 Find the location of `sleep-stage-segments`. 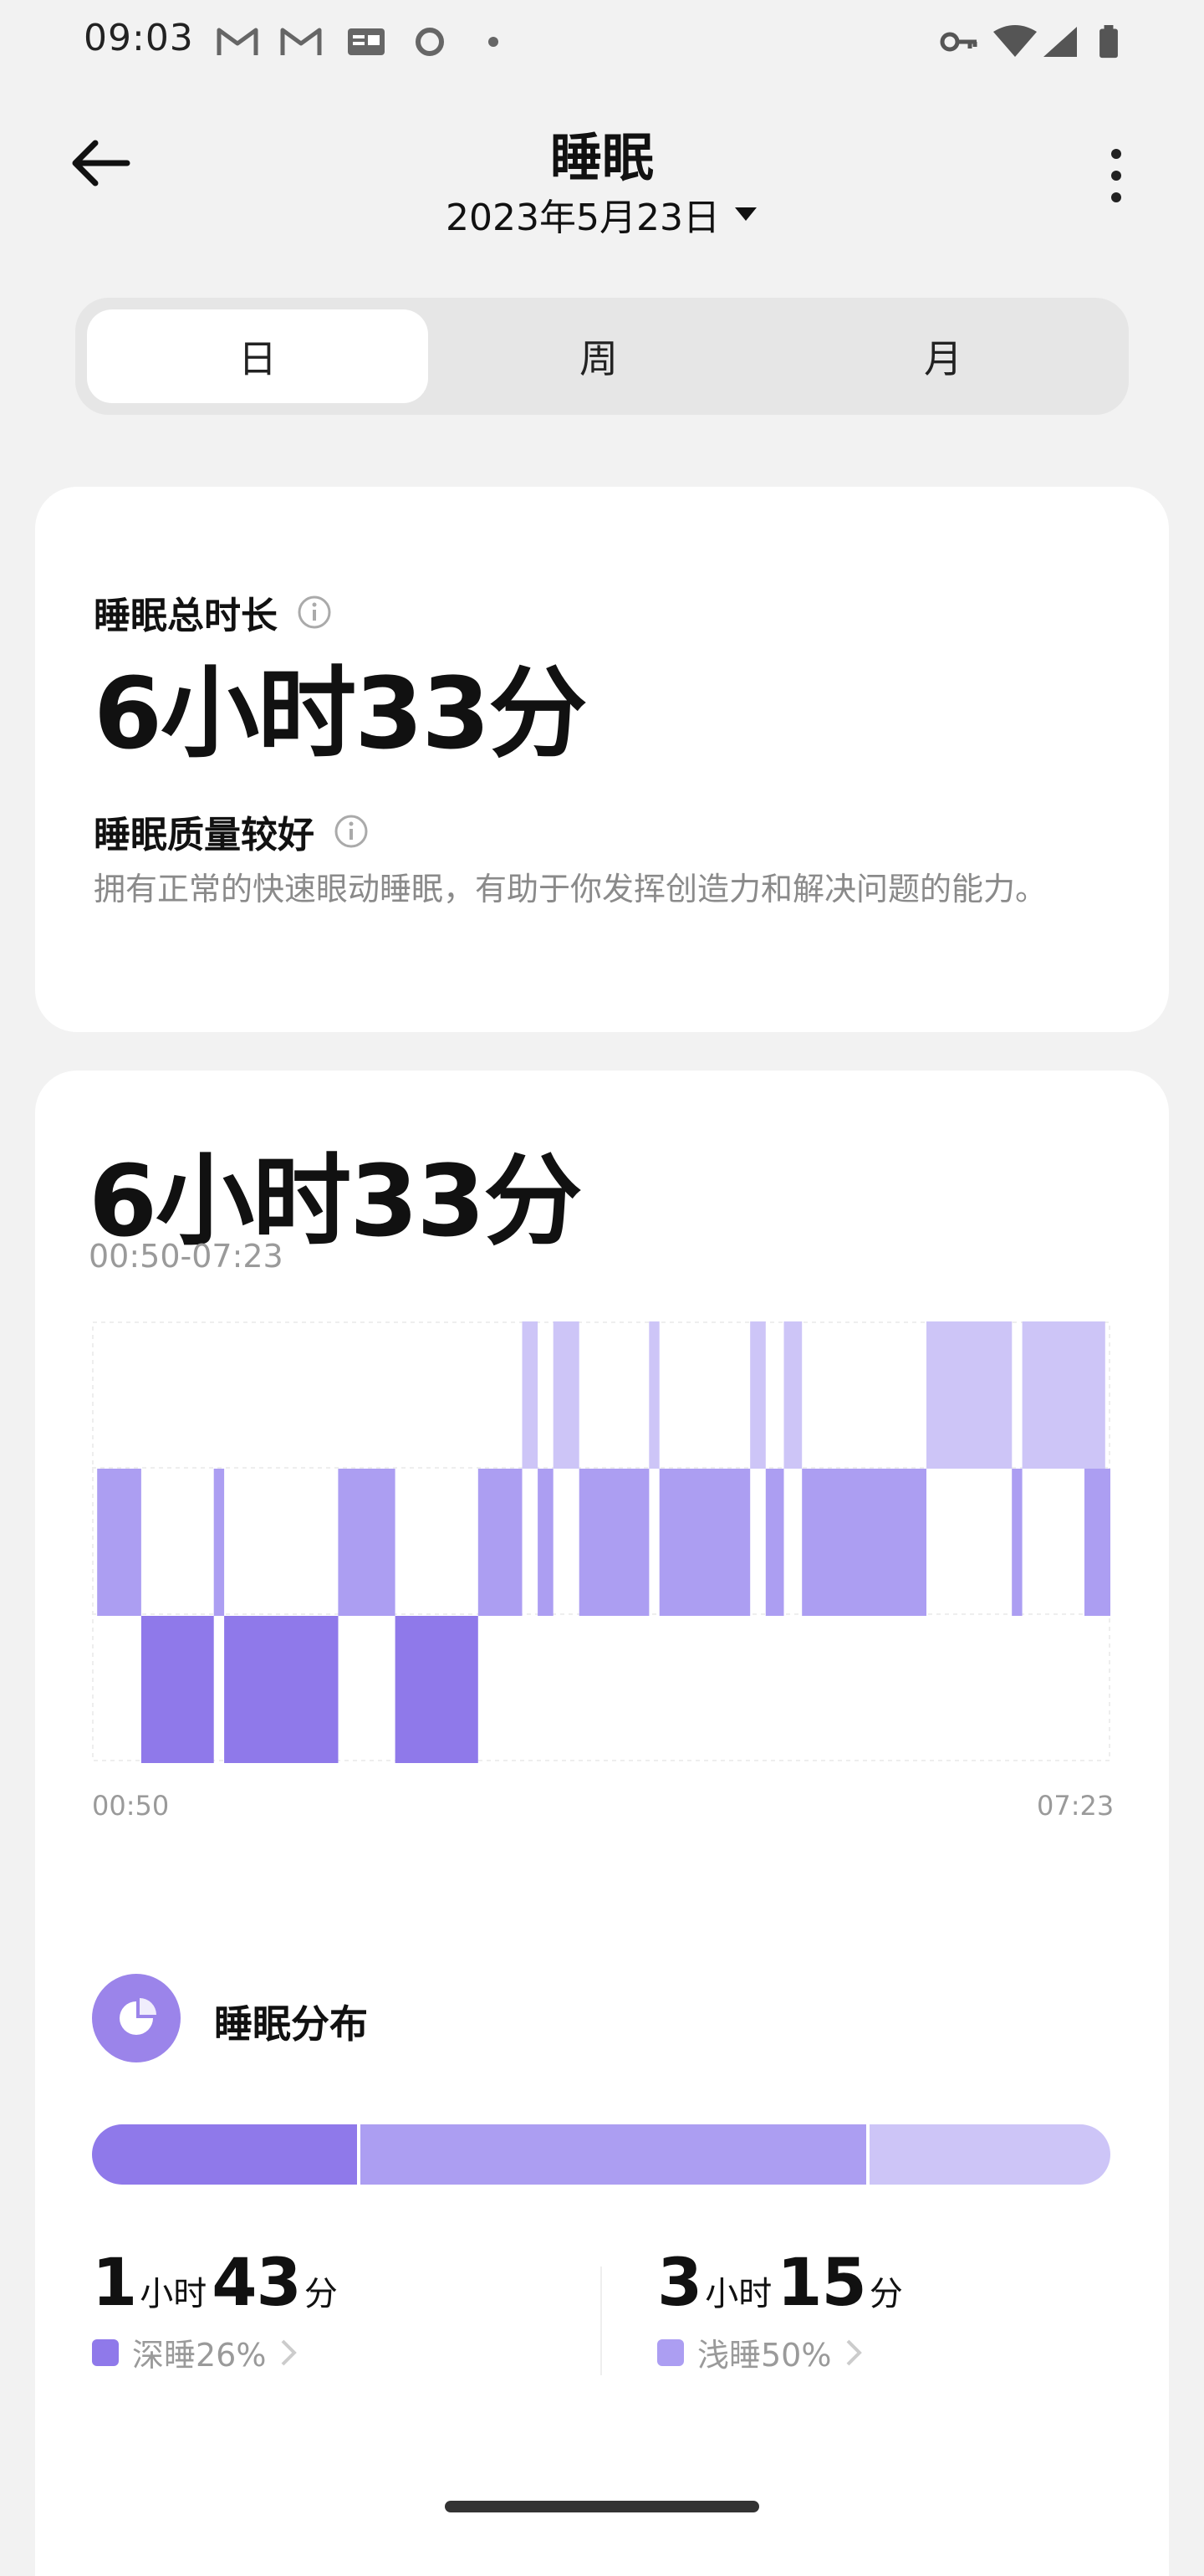

sleep-stage-segments is located at coordinates (604, 1542).